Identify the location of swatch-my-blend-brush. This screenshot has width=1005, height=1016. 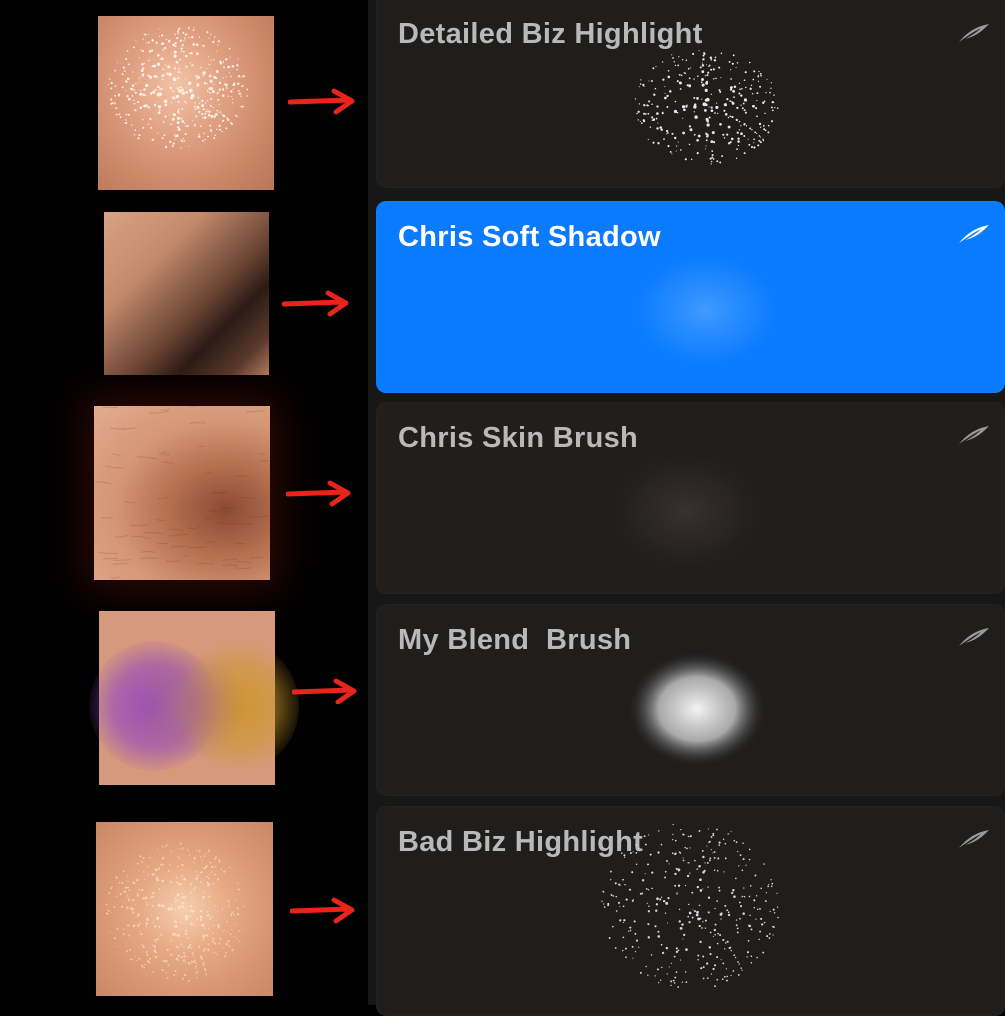
(187, 698).